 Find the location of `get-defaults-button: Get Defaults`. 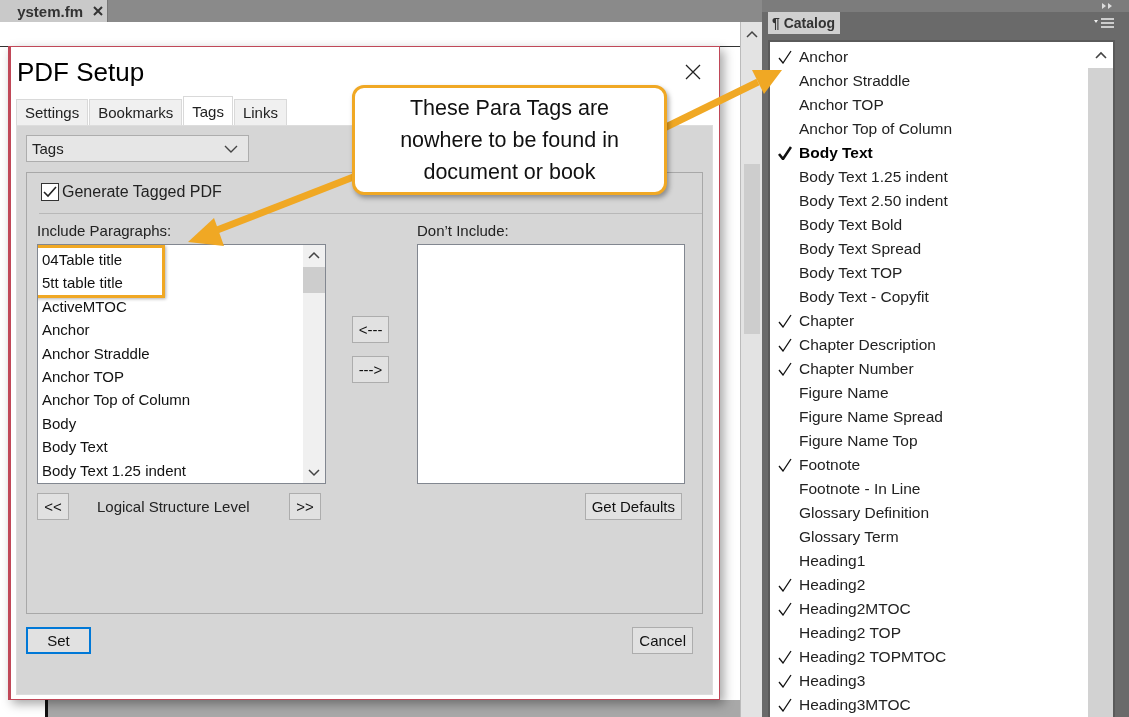

get-defaults-button: Get Defaults is located at coordinates (633, 506).